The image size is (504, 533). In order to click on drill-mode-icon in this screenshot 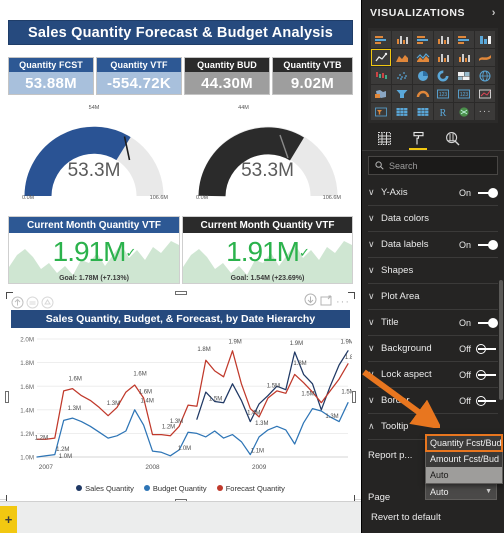, I will do `click(47, 302)`.